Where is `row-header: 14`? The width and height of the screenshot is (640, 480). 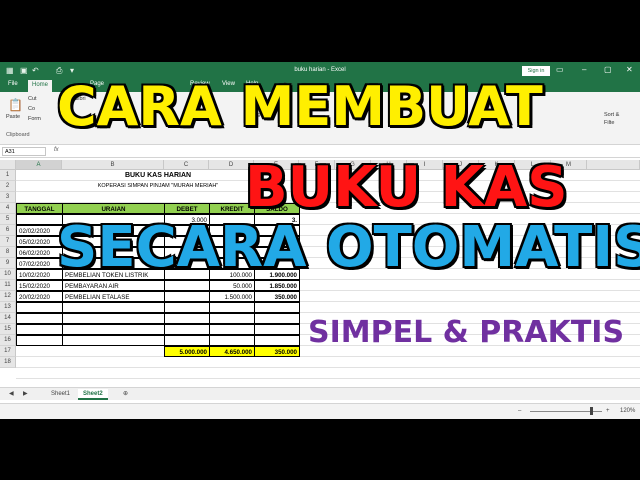 row-header: 14 is located at coordinates (8, 318).